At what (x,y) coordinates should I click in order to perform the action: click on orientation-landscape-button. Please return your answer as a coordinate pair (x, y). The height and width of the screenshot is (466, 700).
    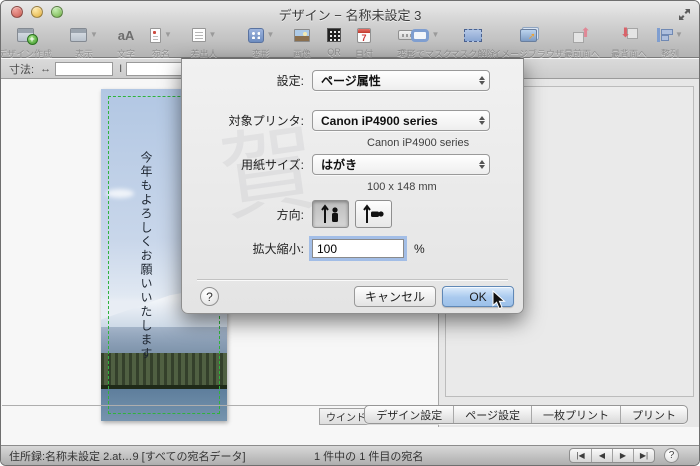
    Looking at the image, I should click on (373, 214).